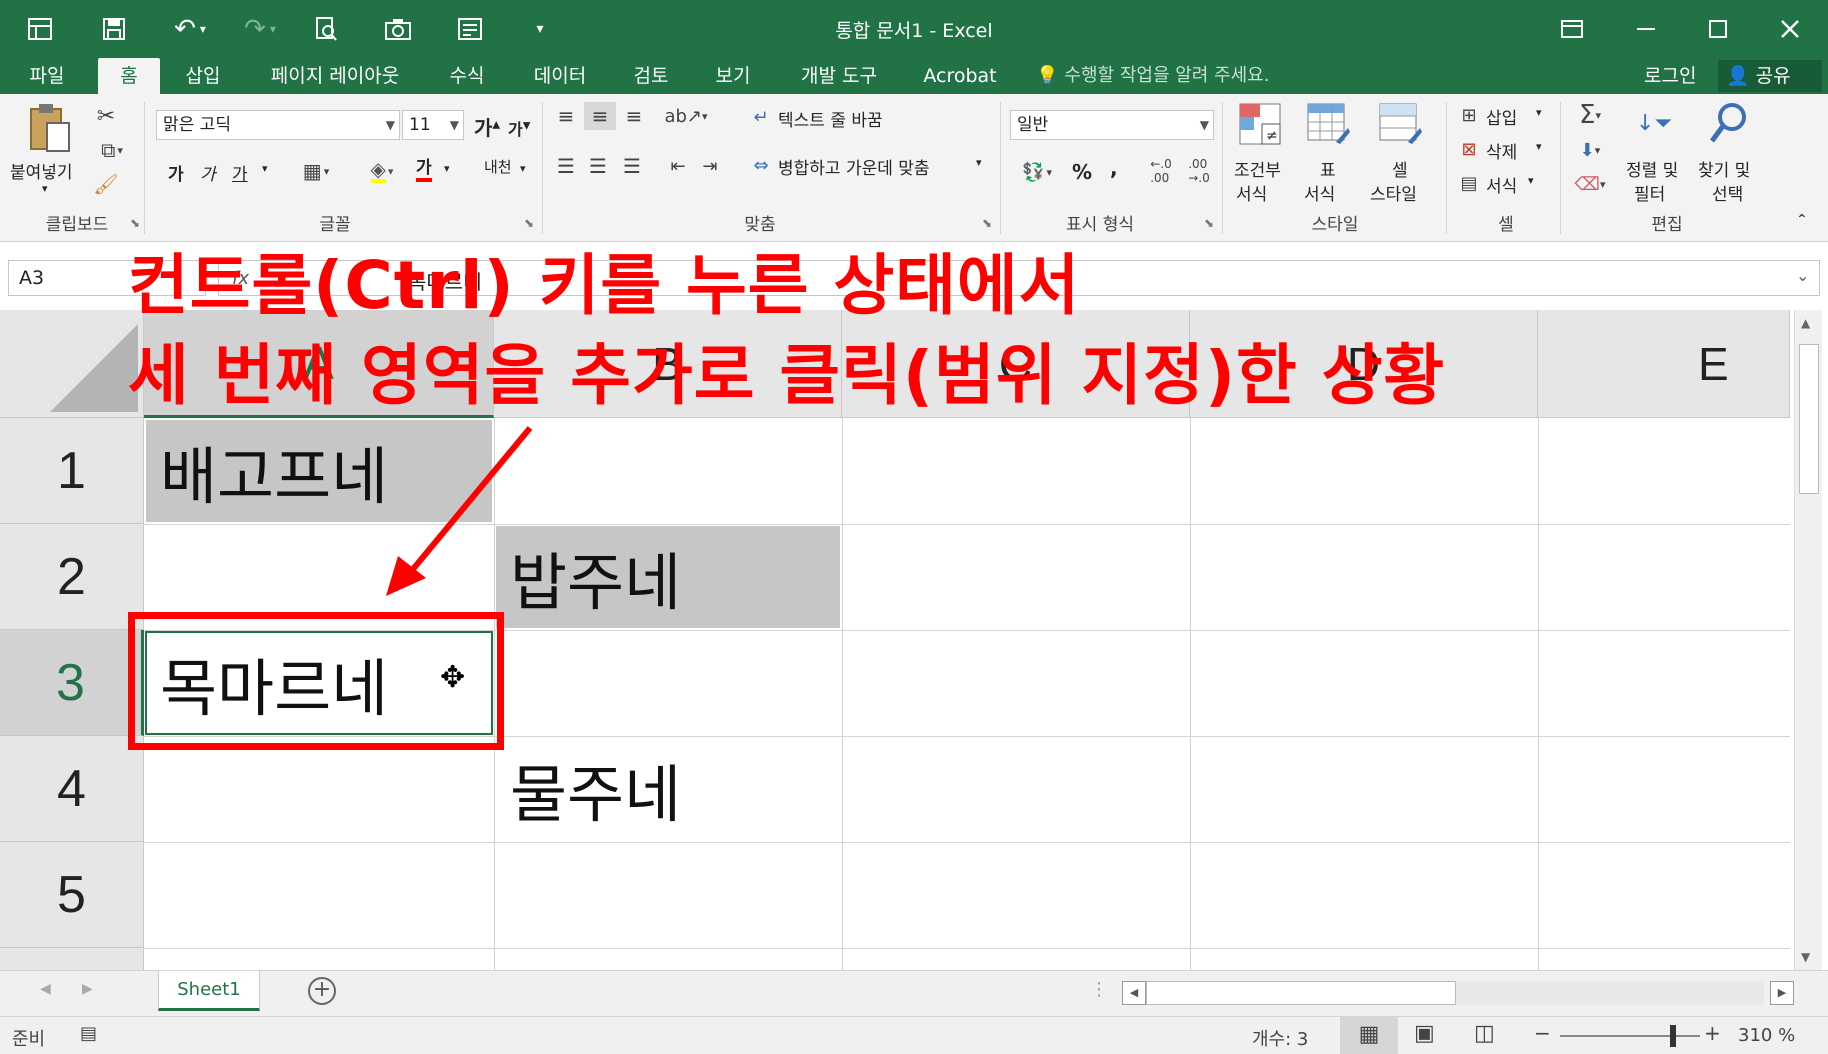  I want to click on scroll-right-icon: ▶, so click(1782, 993).